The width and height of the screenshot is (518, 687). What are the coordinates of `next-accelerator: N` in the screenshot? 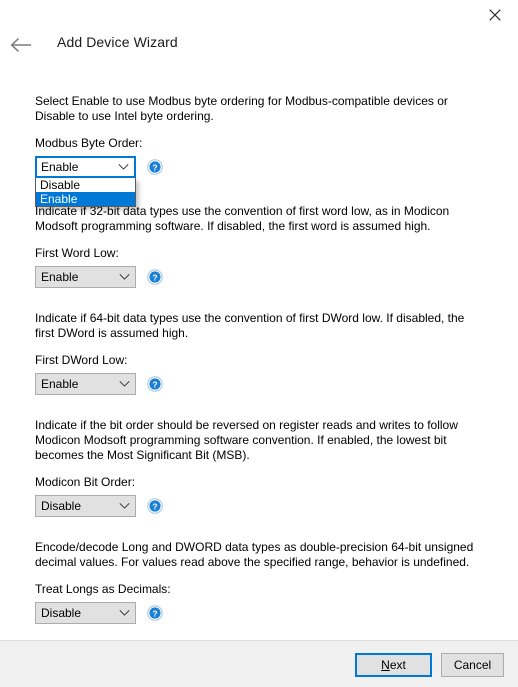 It's located at (385, 665).